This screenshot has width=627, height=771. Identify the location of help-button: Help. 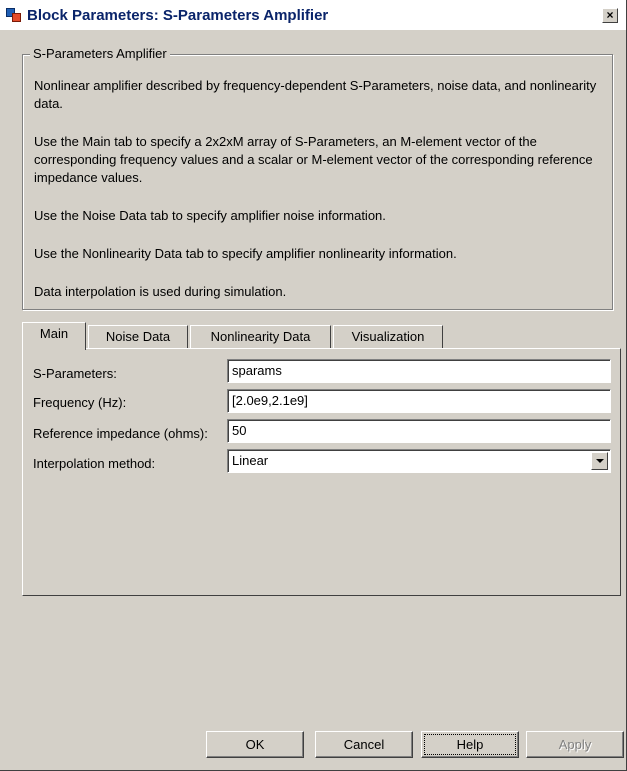
(470, 744).